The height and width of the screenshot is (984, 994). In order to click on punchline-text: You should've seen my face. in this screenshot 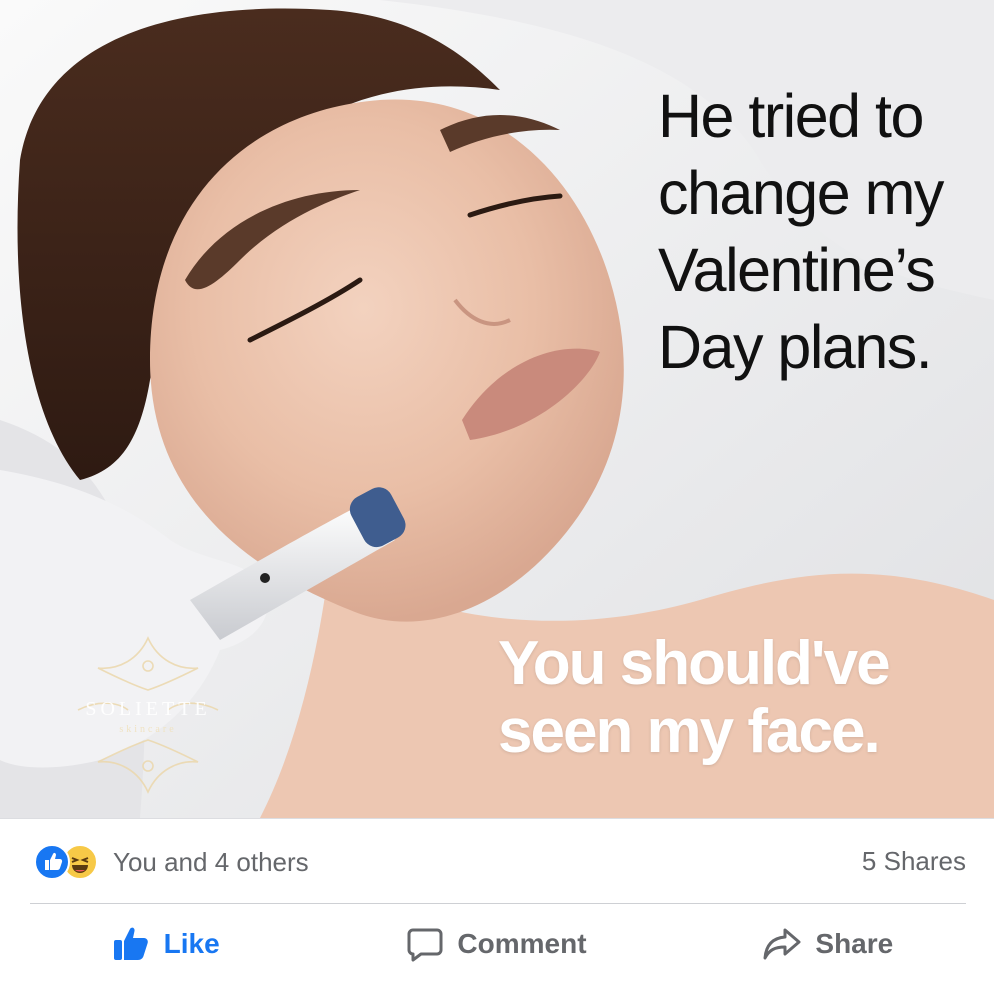, I will do `click(694, 697)`.